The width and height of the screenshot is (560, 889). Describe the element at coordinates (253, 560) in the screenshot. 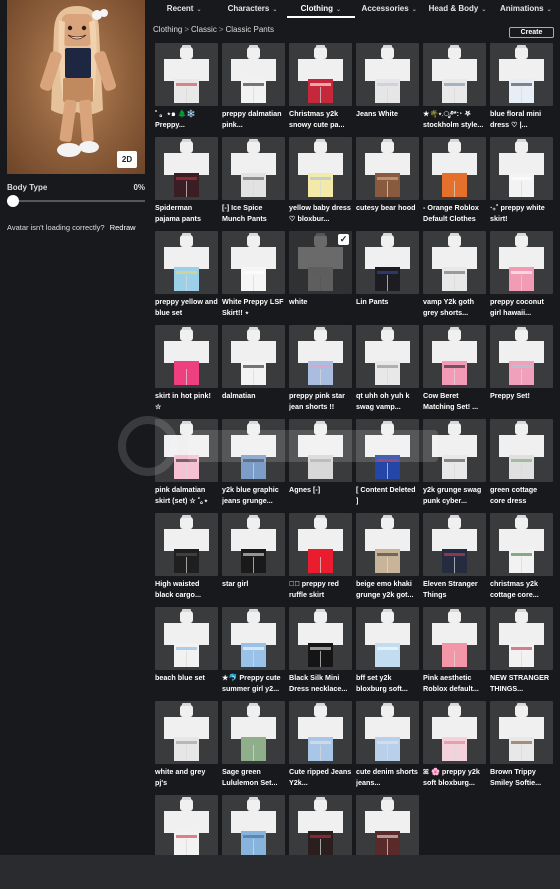

I see `item-card: star girl` at that location.